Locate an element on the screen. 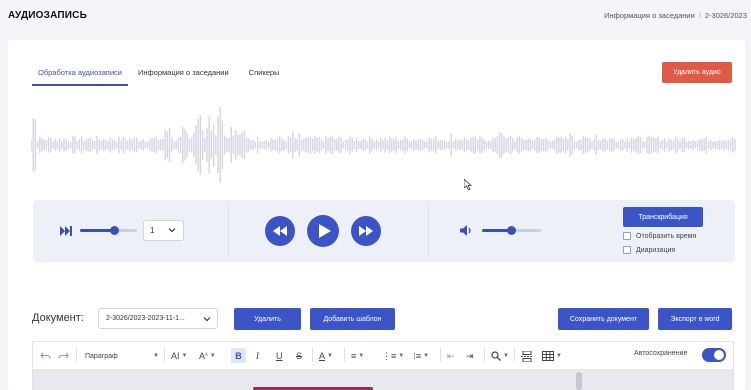 Image resolution: width=751 pixels, height=390 pixels. fast-forward-icon is located at coordinates (366, 231).